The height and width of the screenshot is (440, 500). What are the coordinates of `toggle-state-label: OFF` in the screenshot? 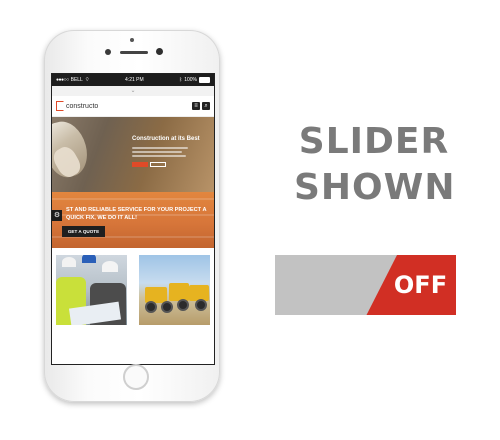 It's located at (420, 285).